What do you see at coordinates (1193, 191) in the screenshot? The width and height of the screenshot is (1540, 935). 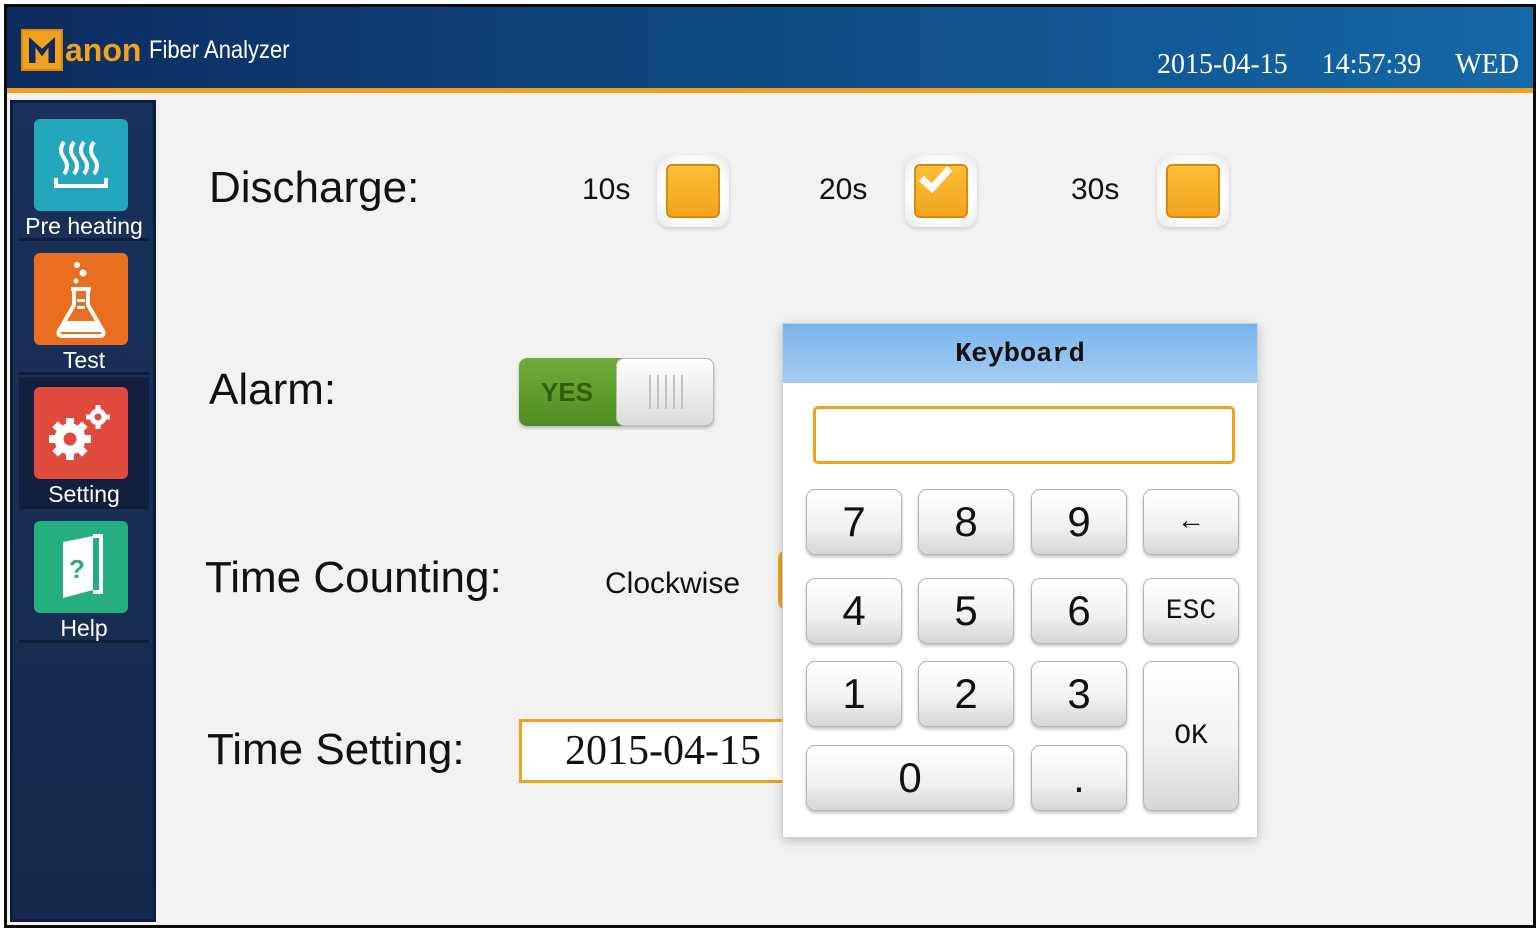 I see `discharge-30s-checkbox` at bounding box center [1193, 191].